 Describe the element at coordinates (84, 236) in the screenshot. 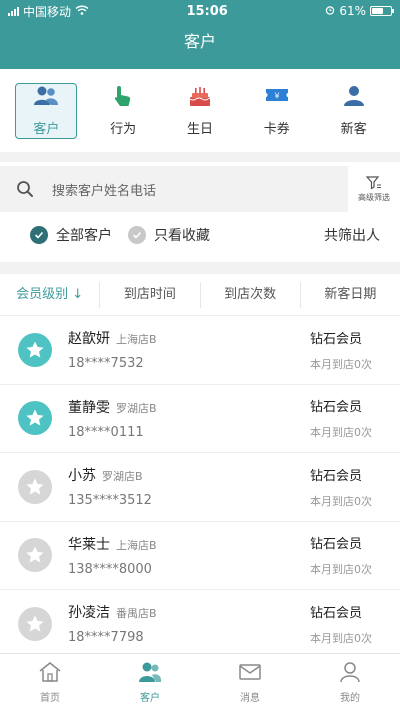

I see `all-customers-label: 全部客户` at that location.